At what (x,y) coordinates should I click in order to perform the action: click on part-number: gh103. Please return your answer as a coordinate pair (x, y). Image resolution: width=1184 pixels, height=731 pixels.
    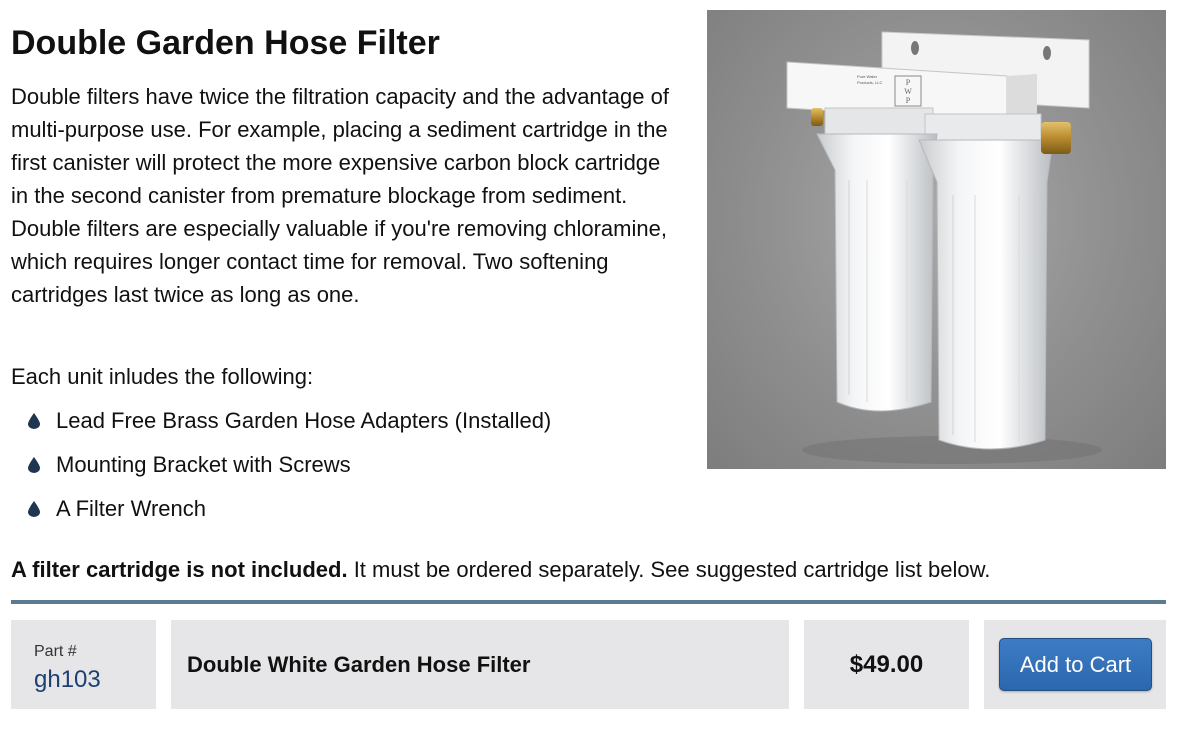
    Looking at the image, I should click on (67, 679).